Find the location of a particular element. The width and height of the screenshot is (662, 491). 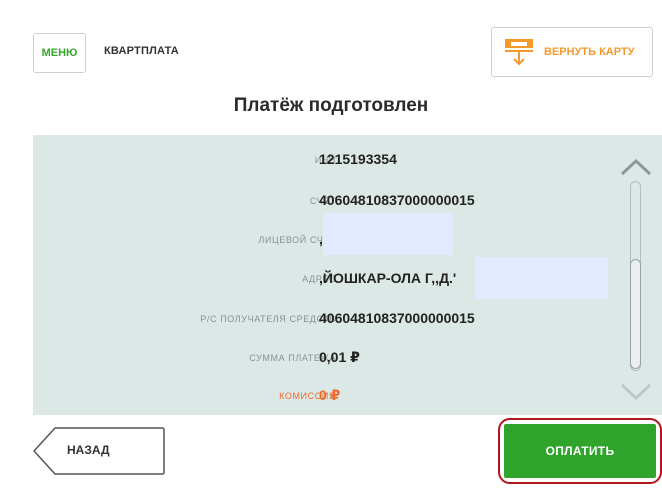

inn-value: 1215193354 is located at coordinates (358, 159).